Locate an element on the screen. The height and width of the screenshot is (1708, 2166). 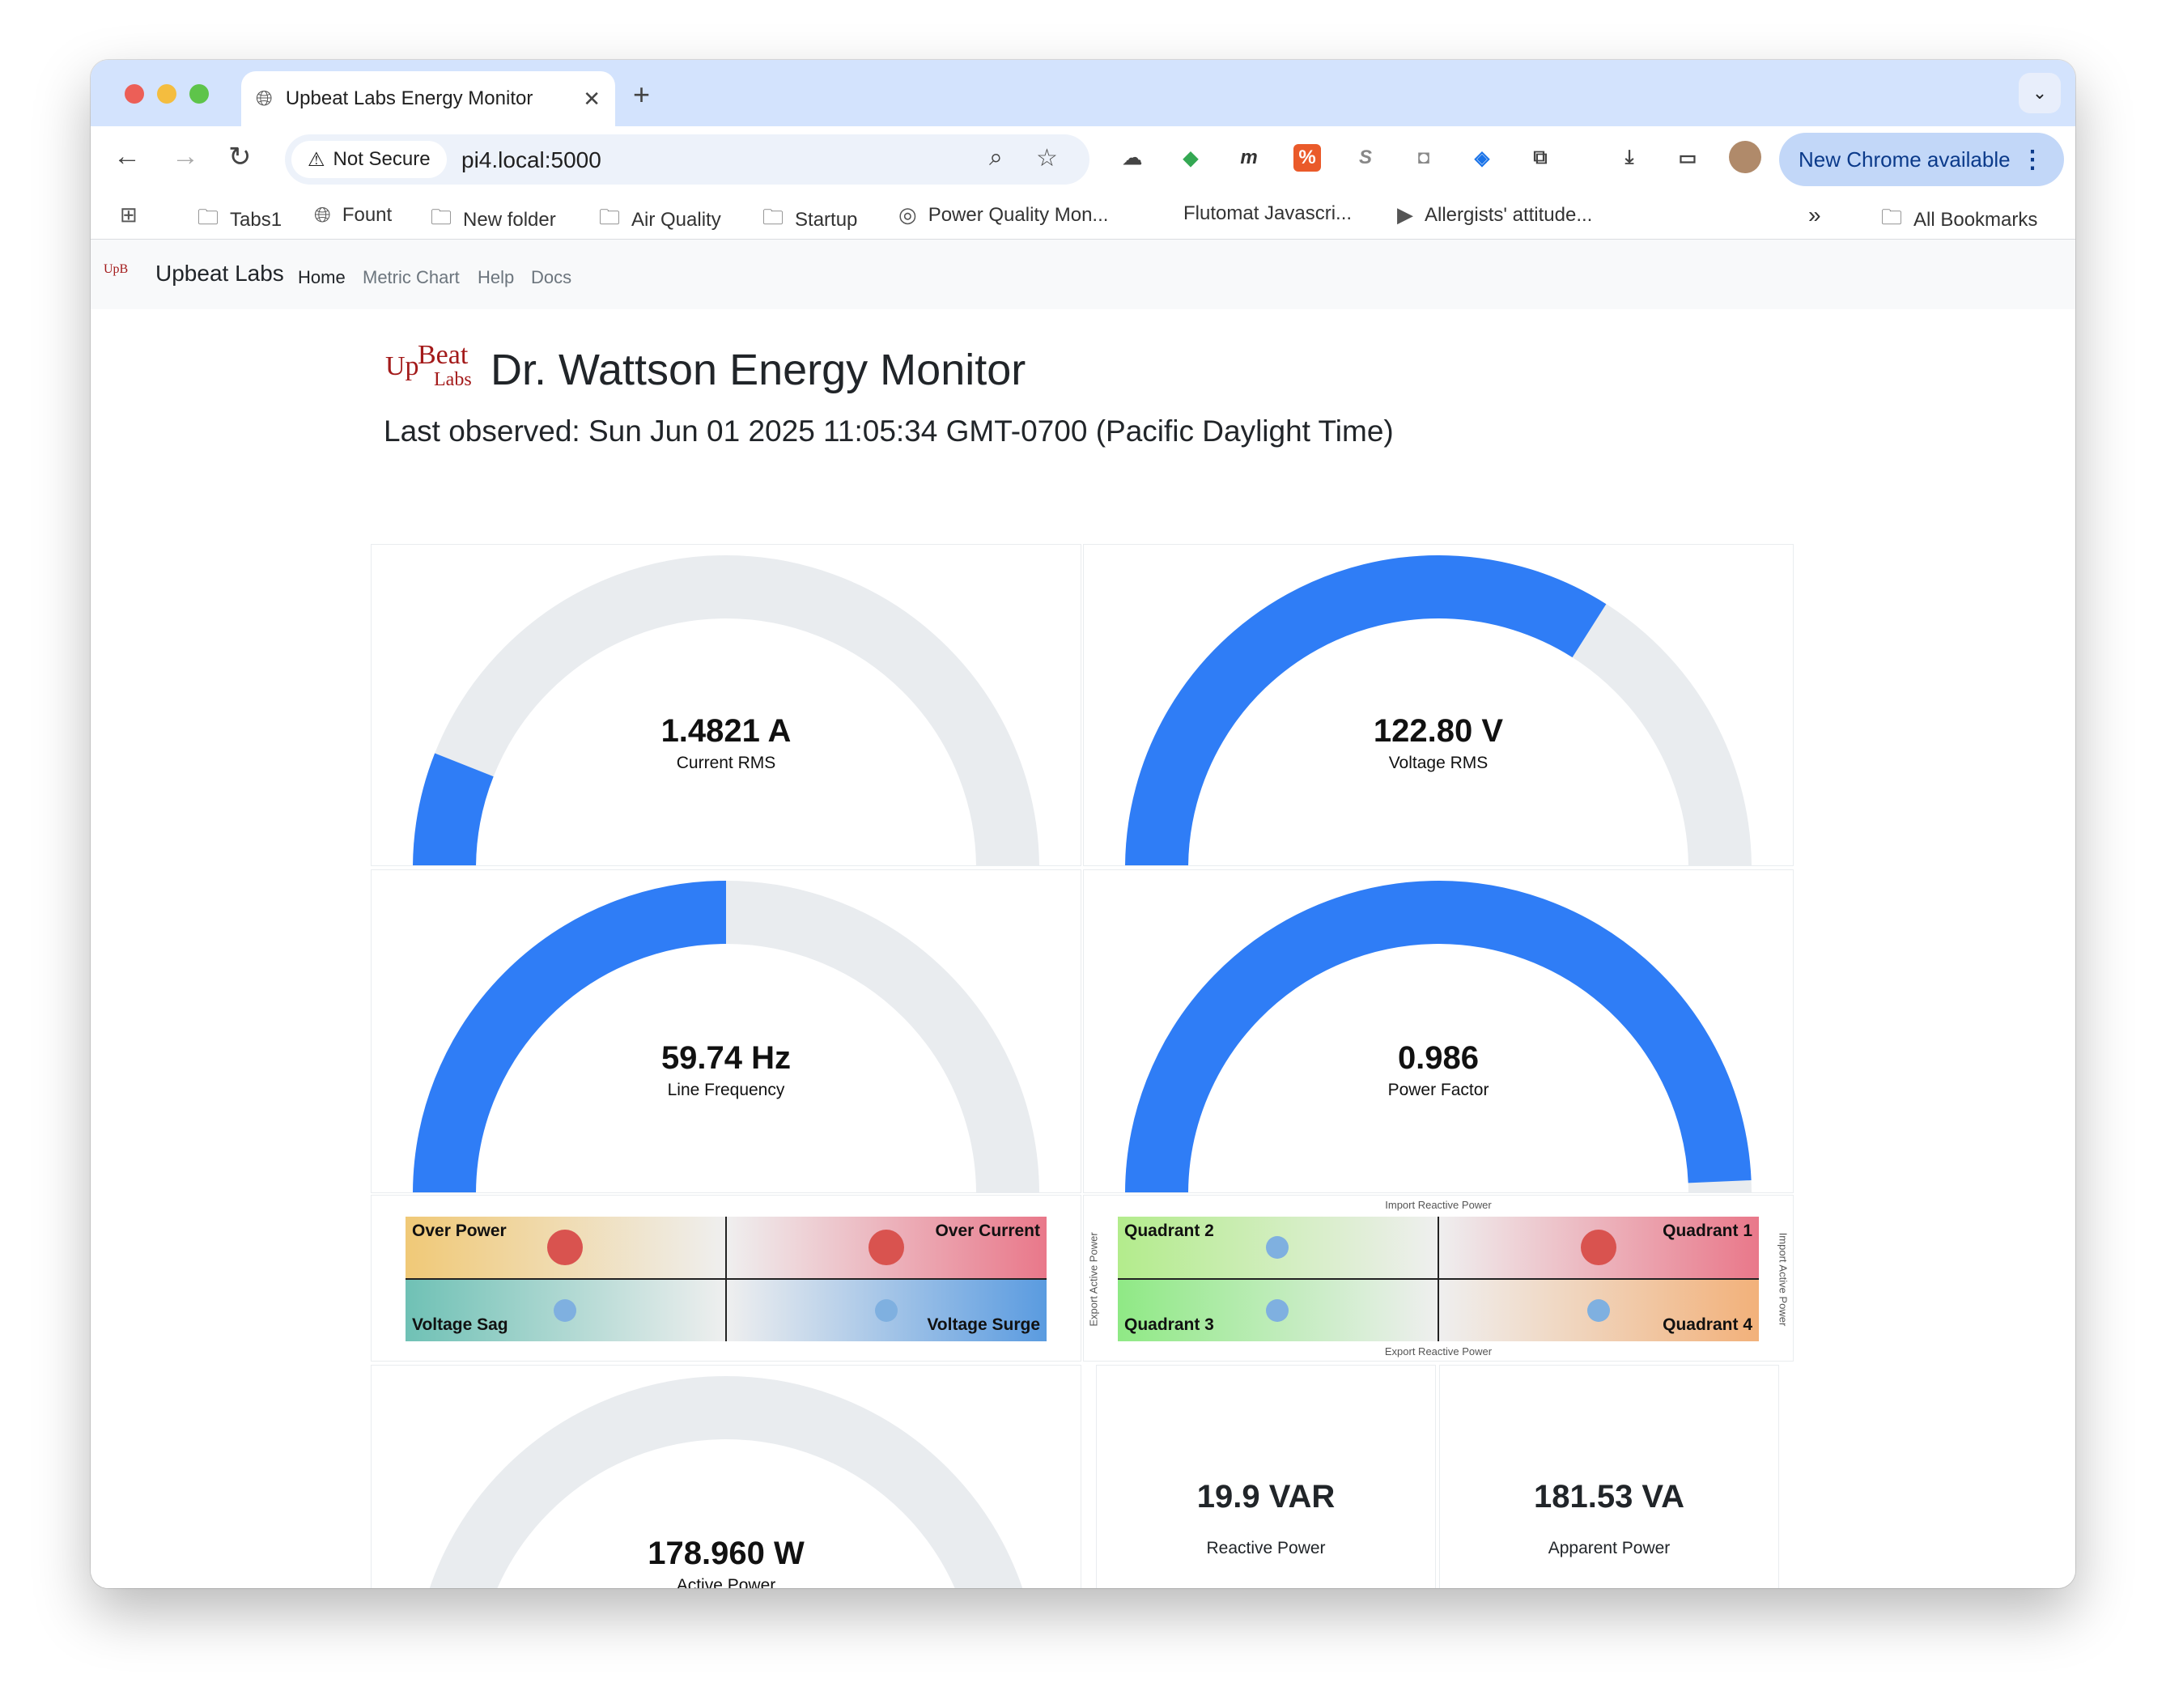
close-window-button is located at coordinates (134, 94).